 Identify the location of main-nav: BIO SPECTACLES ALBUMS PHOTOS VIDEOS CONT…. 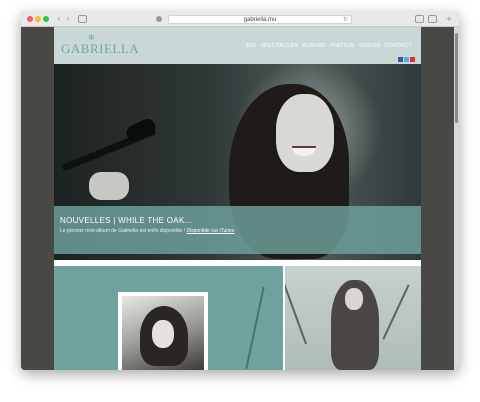
(329, 46).